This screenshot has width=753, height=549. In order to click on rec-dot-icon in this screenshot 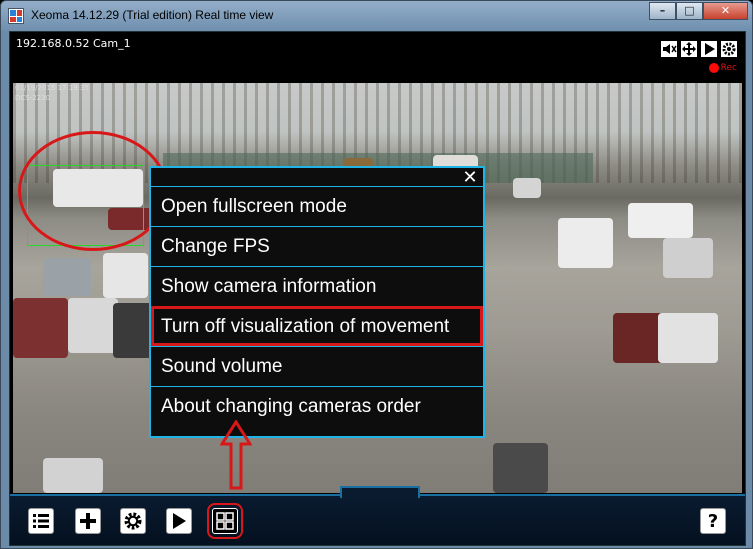, I will do `click(713, 68)`.